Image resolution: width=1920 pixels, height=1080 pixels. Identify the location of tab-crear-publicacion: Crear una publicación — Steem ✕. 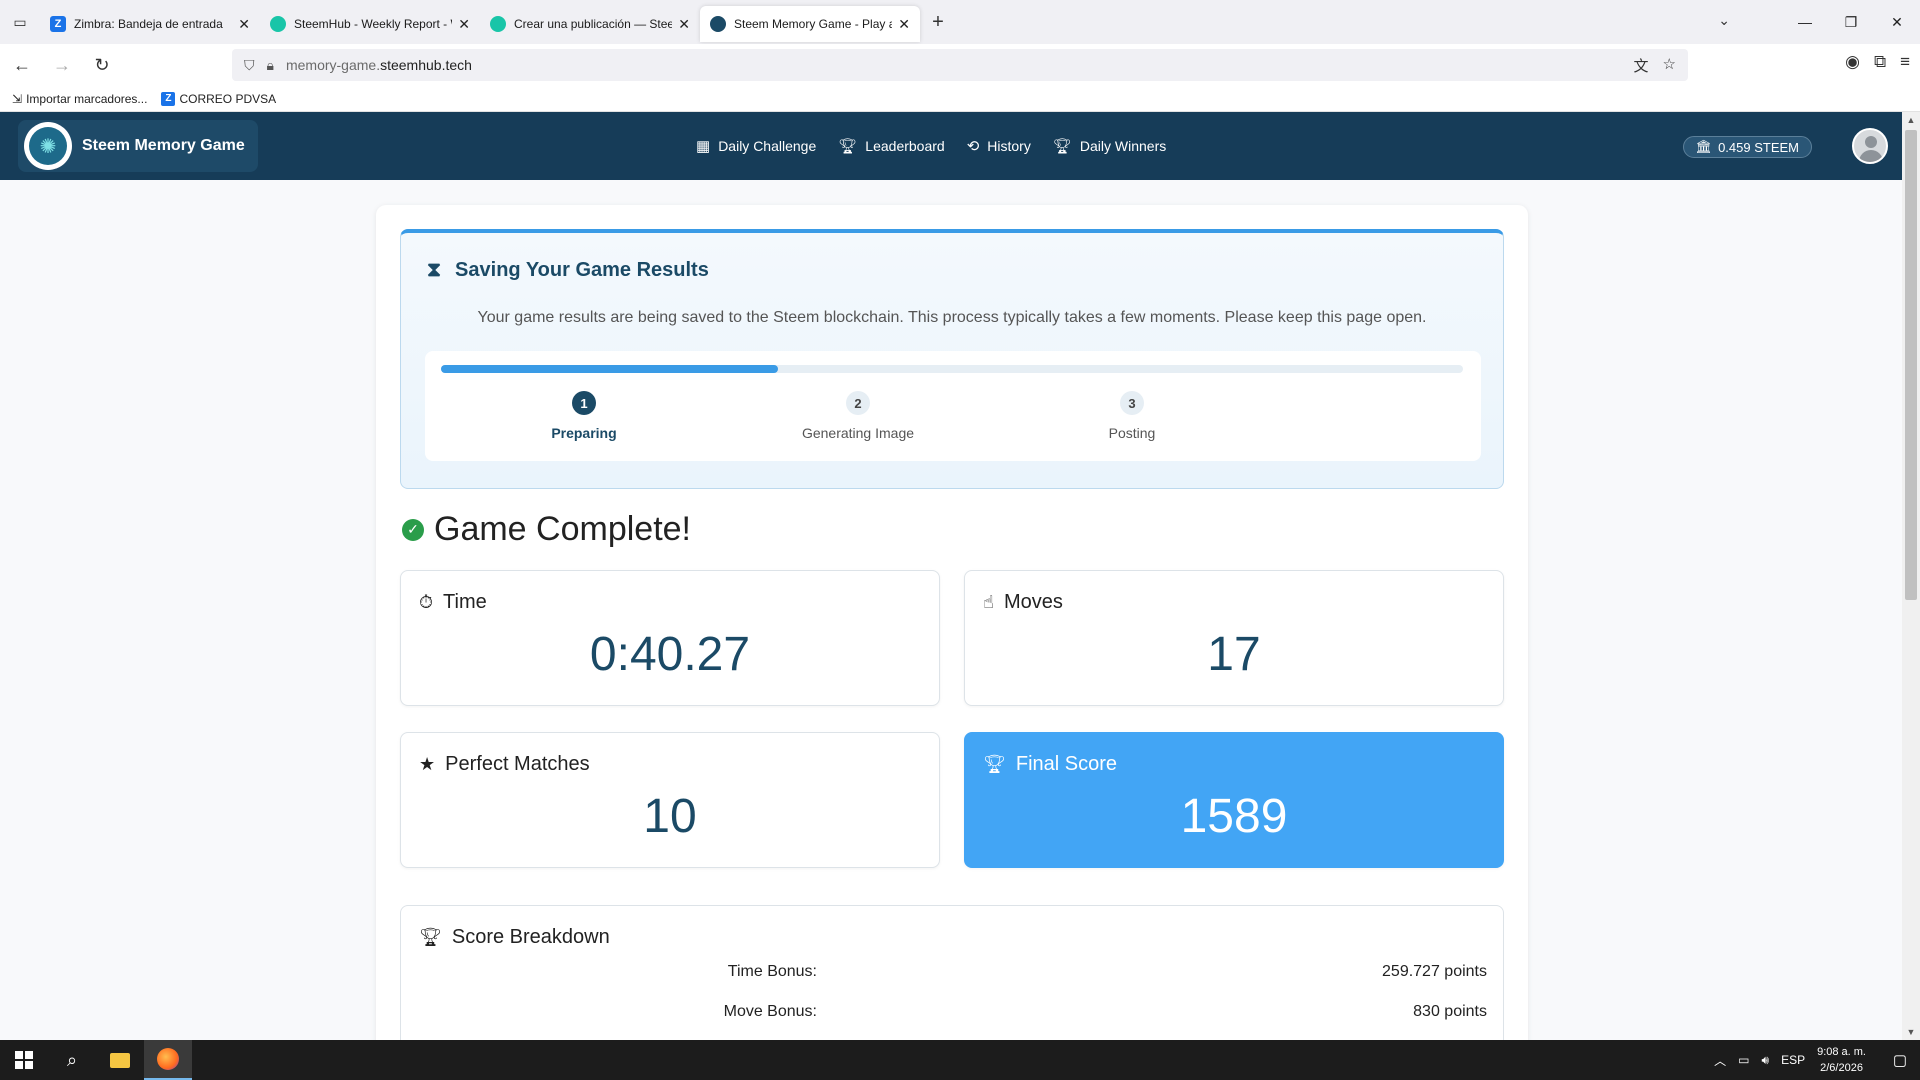
(590, 24).